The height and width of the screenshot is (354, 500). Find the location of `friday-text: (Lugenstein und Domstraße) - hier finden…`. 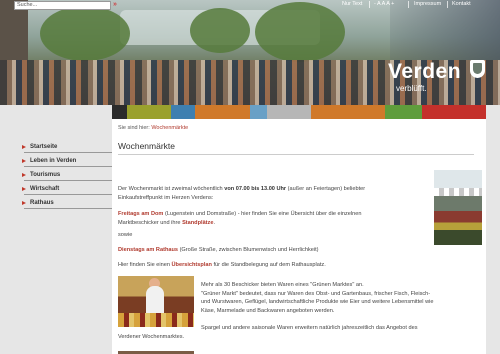

friday-text: (Lugenstein und Domstraße) - hier finden… is located at coordinates (263, 214).